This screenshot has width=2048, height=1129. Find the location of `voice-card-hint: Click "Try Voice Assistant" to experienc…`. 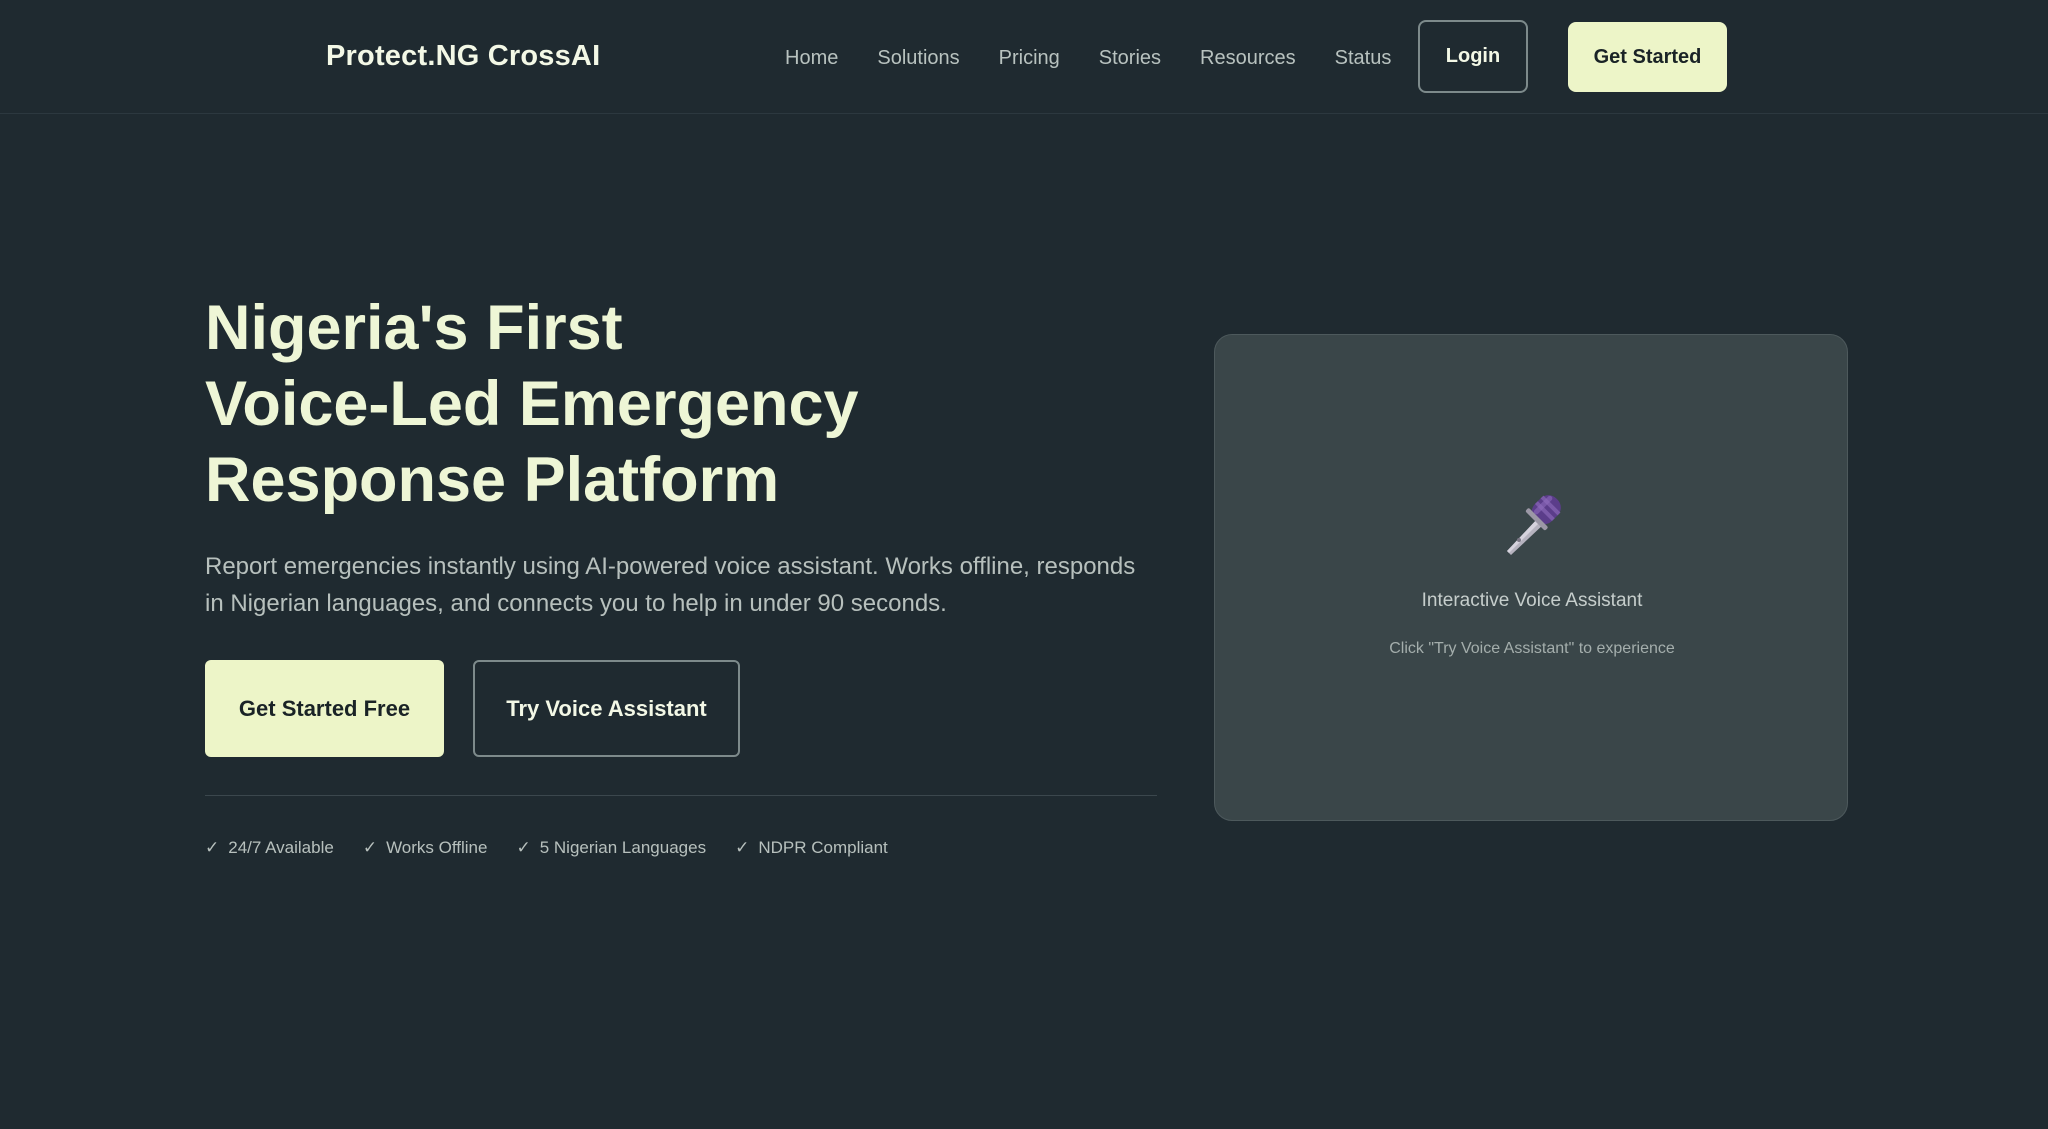

voice-card-hint: Click "Try Voice Assistant" to experienc… is located at coordinates (1532, 648).